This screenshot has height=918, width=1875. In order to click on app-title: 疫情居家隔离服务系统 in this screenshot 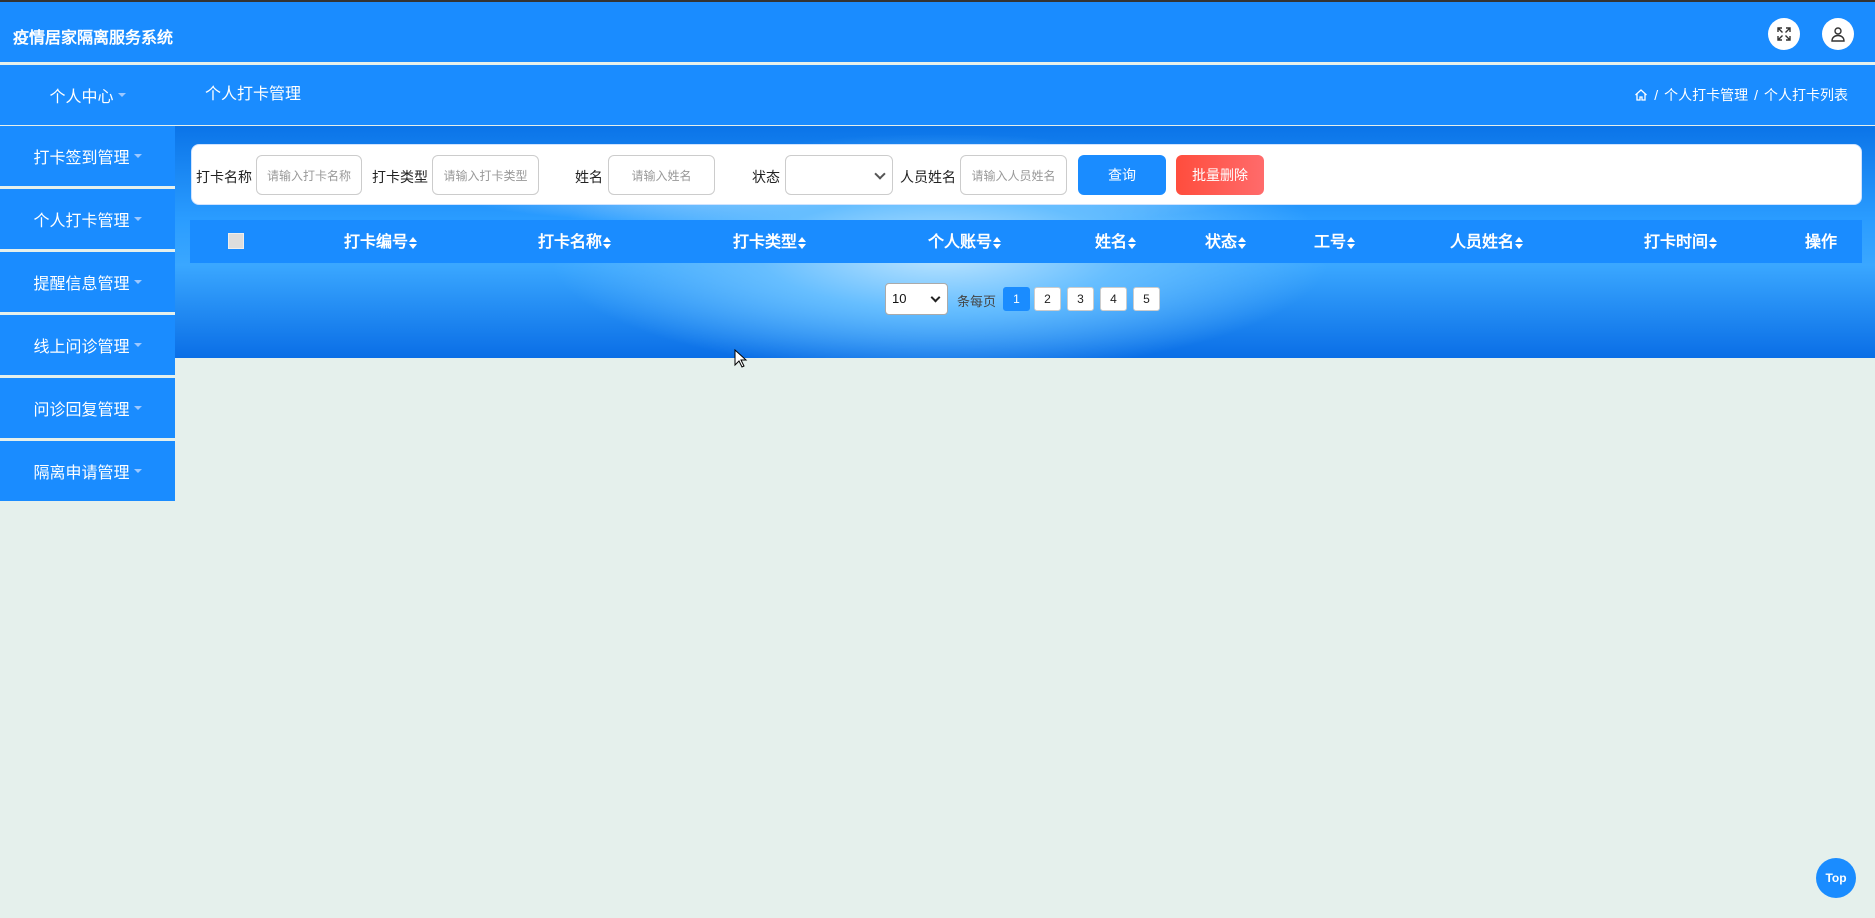, I will do `click(93, 38)`.